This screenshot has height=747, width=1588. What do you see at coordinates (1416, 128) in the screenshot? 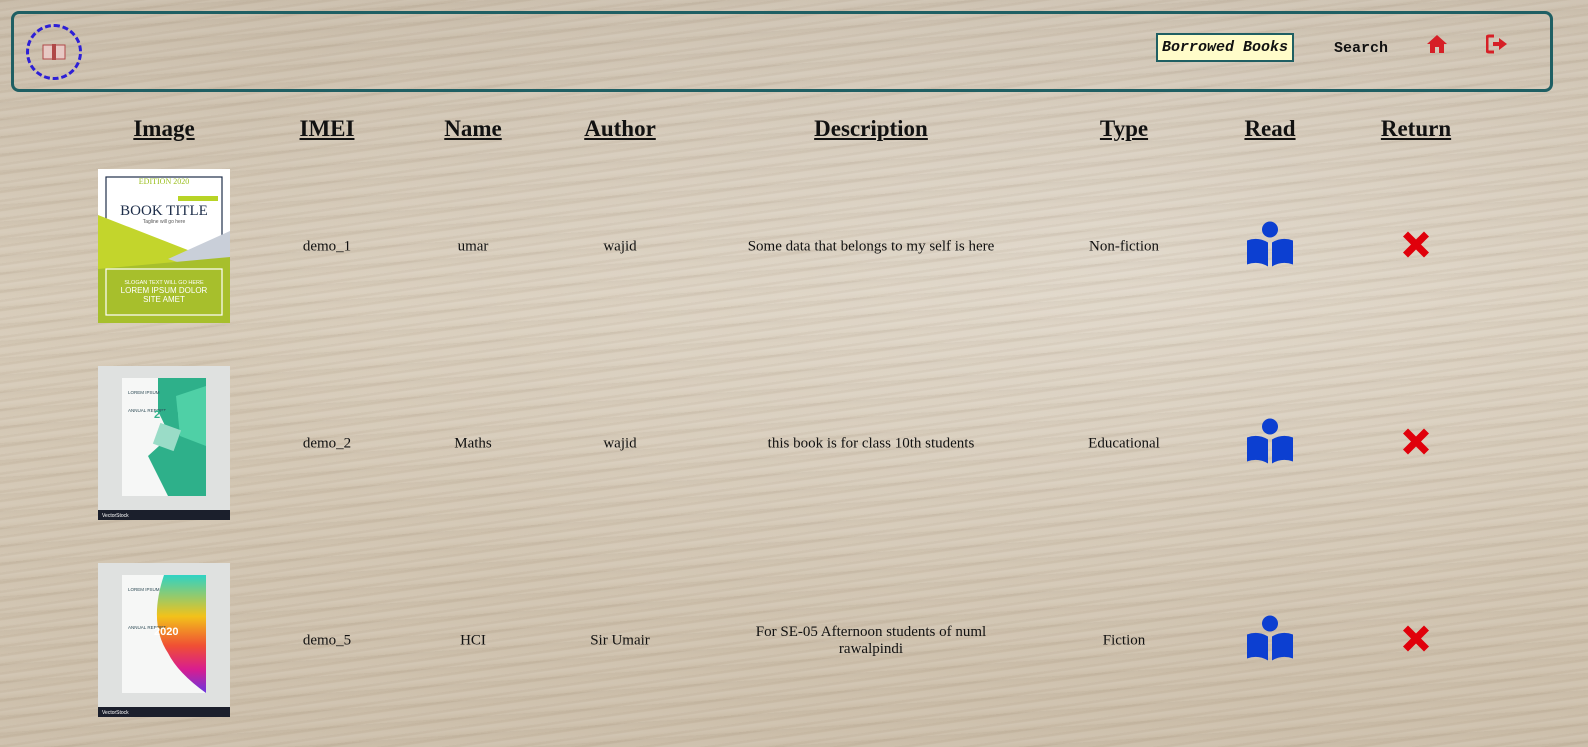
I see `header-return: Return` at bounding box center [1416, 128].